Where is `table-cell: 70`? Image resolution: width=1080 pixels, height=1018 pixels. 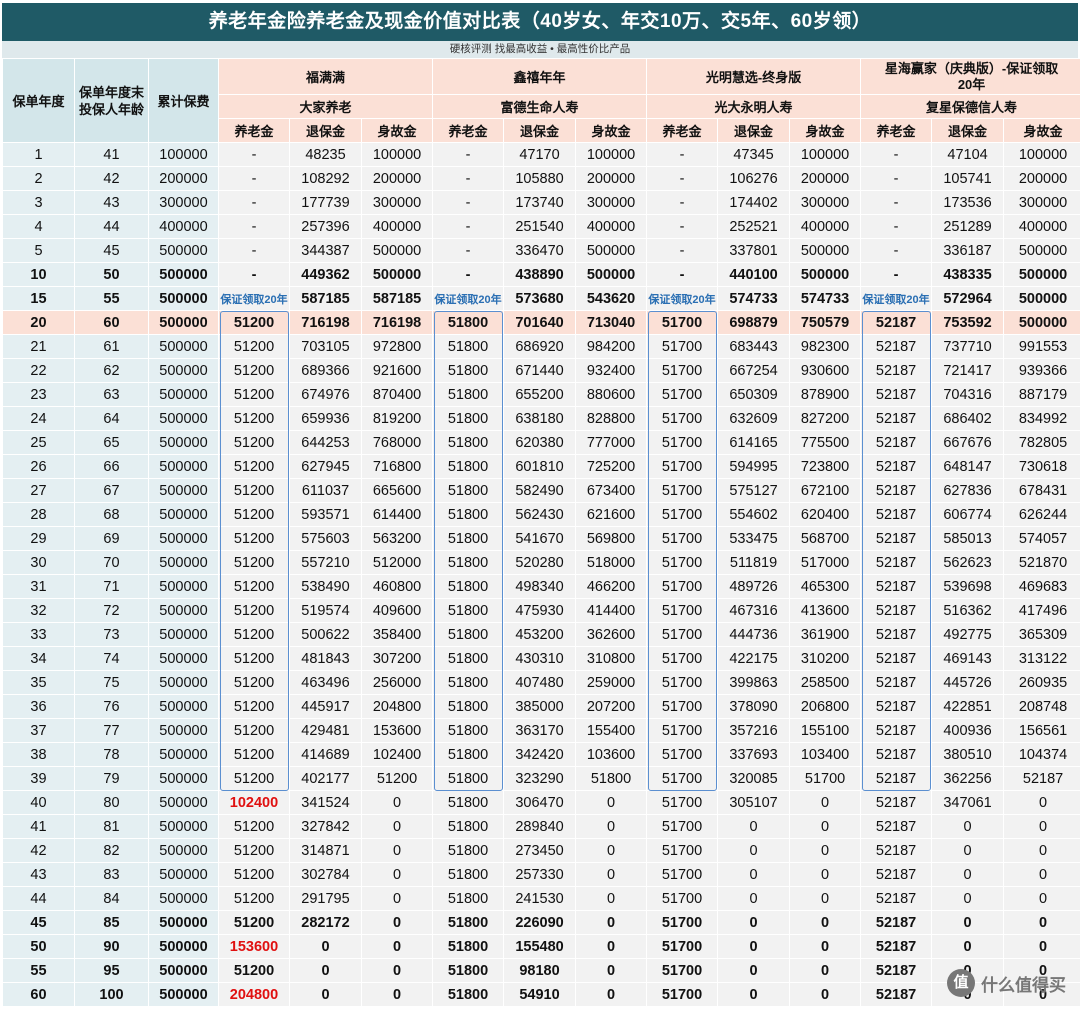
table-cell: 70 is located at coordinates (112, 563).